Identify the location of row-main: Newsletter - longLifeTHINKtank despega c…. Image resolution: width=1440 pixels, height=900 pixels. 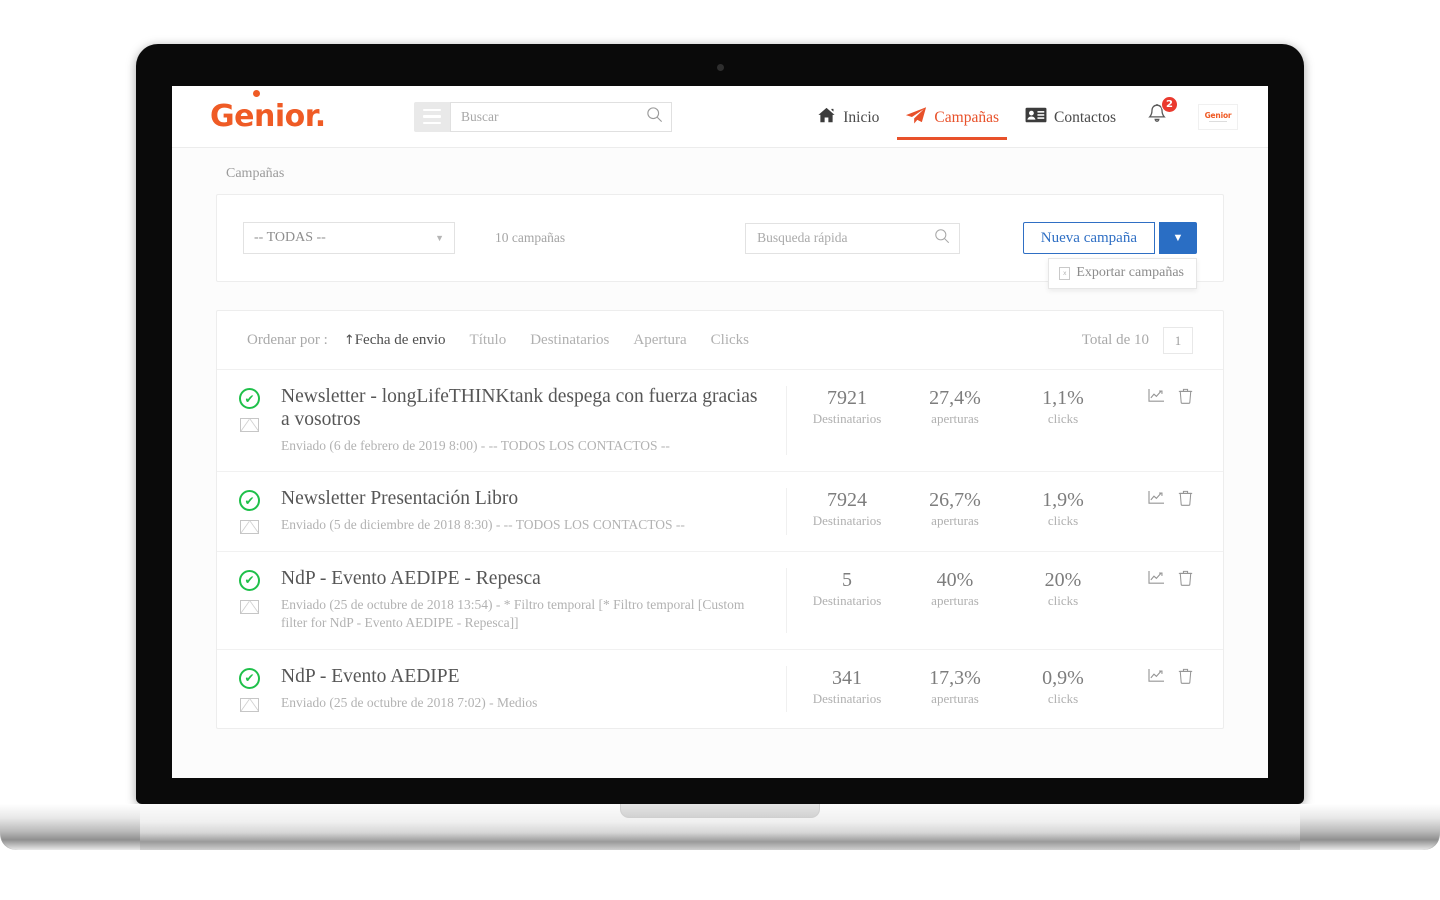
(534, 421).